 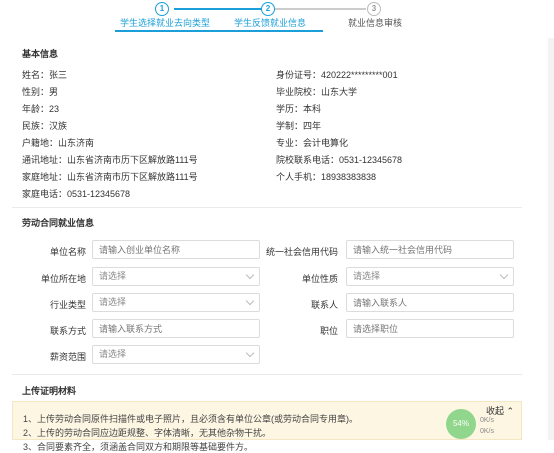 What do you see at coordinates (162, 9) in the screenshot?
I see `step-1-circle: 1` at bounding box center [162, 9].